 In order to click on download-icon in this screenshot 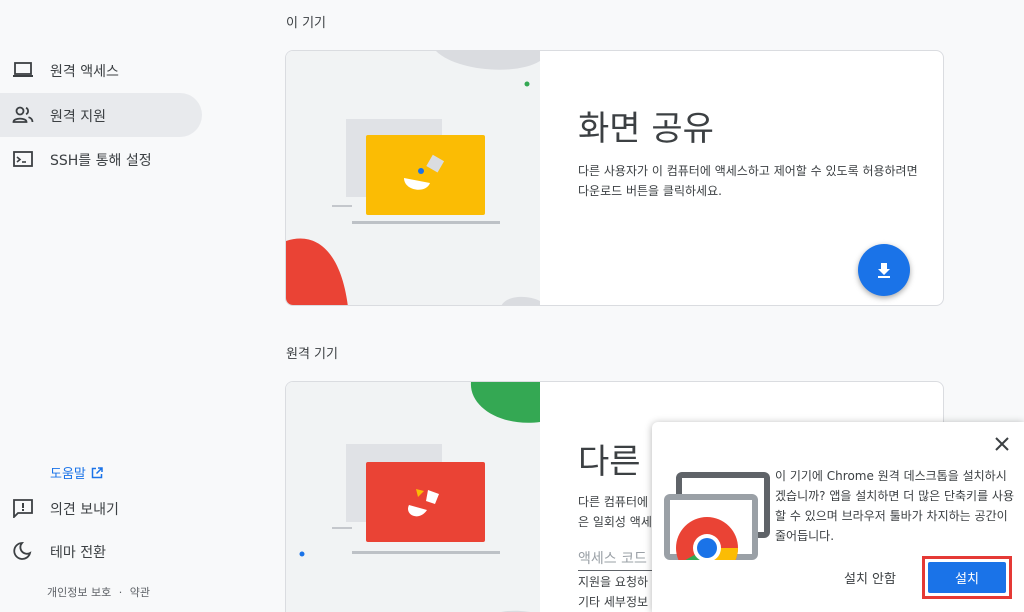, I will do `click(884, 270)`.